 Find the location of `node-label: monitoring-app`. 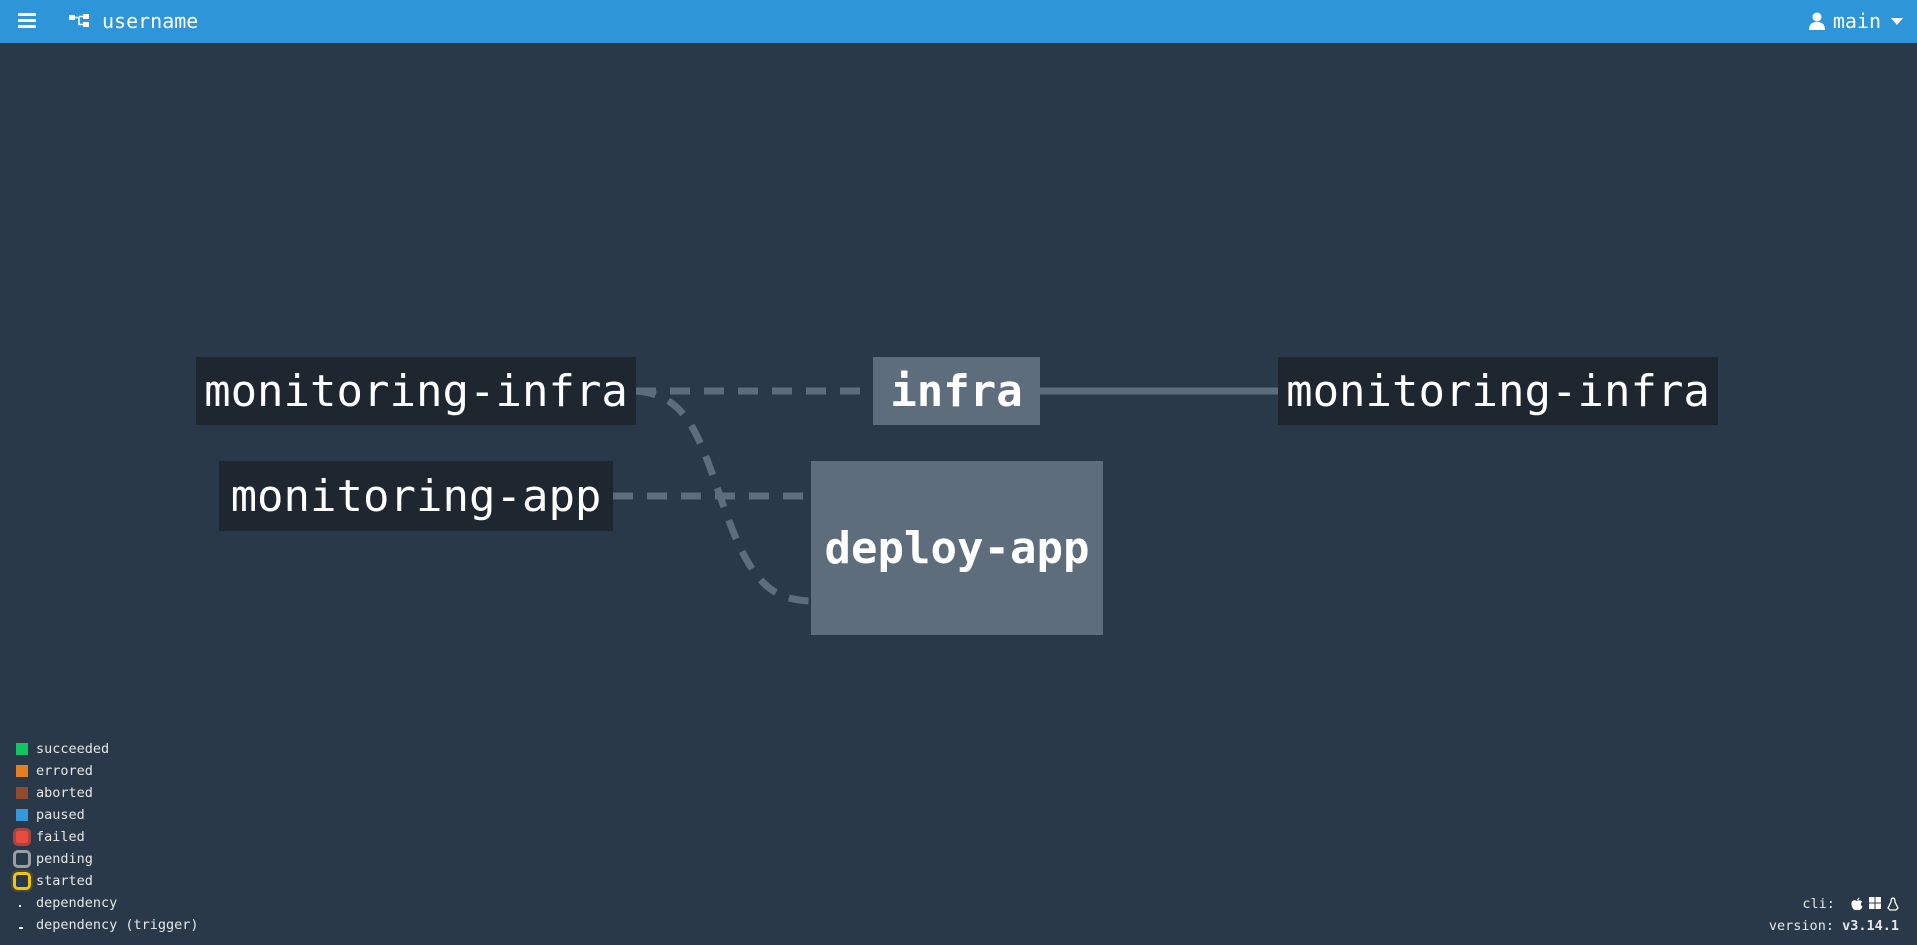

node-label: monitoring-app is located at coordinates (416, 496).